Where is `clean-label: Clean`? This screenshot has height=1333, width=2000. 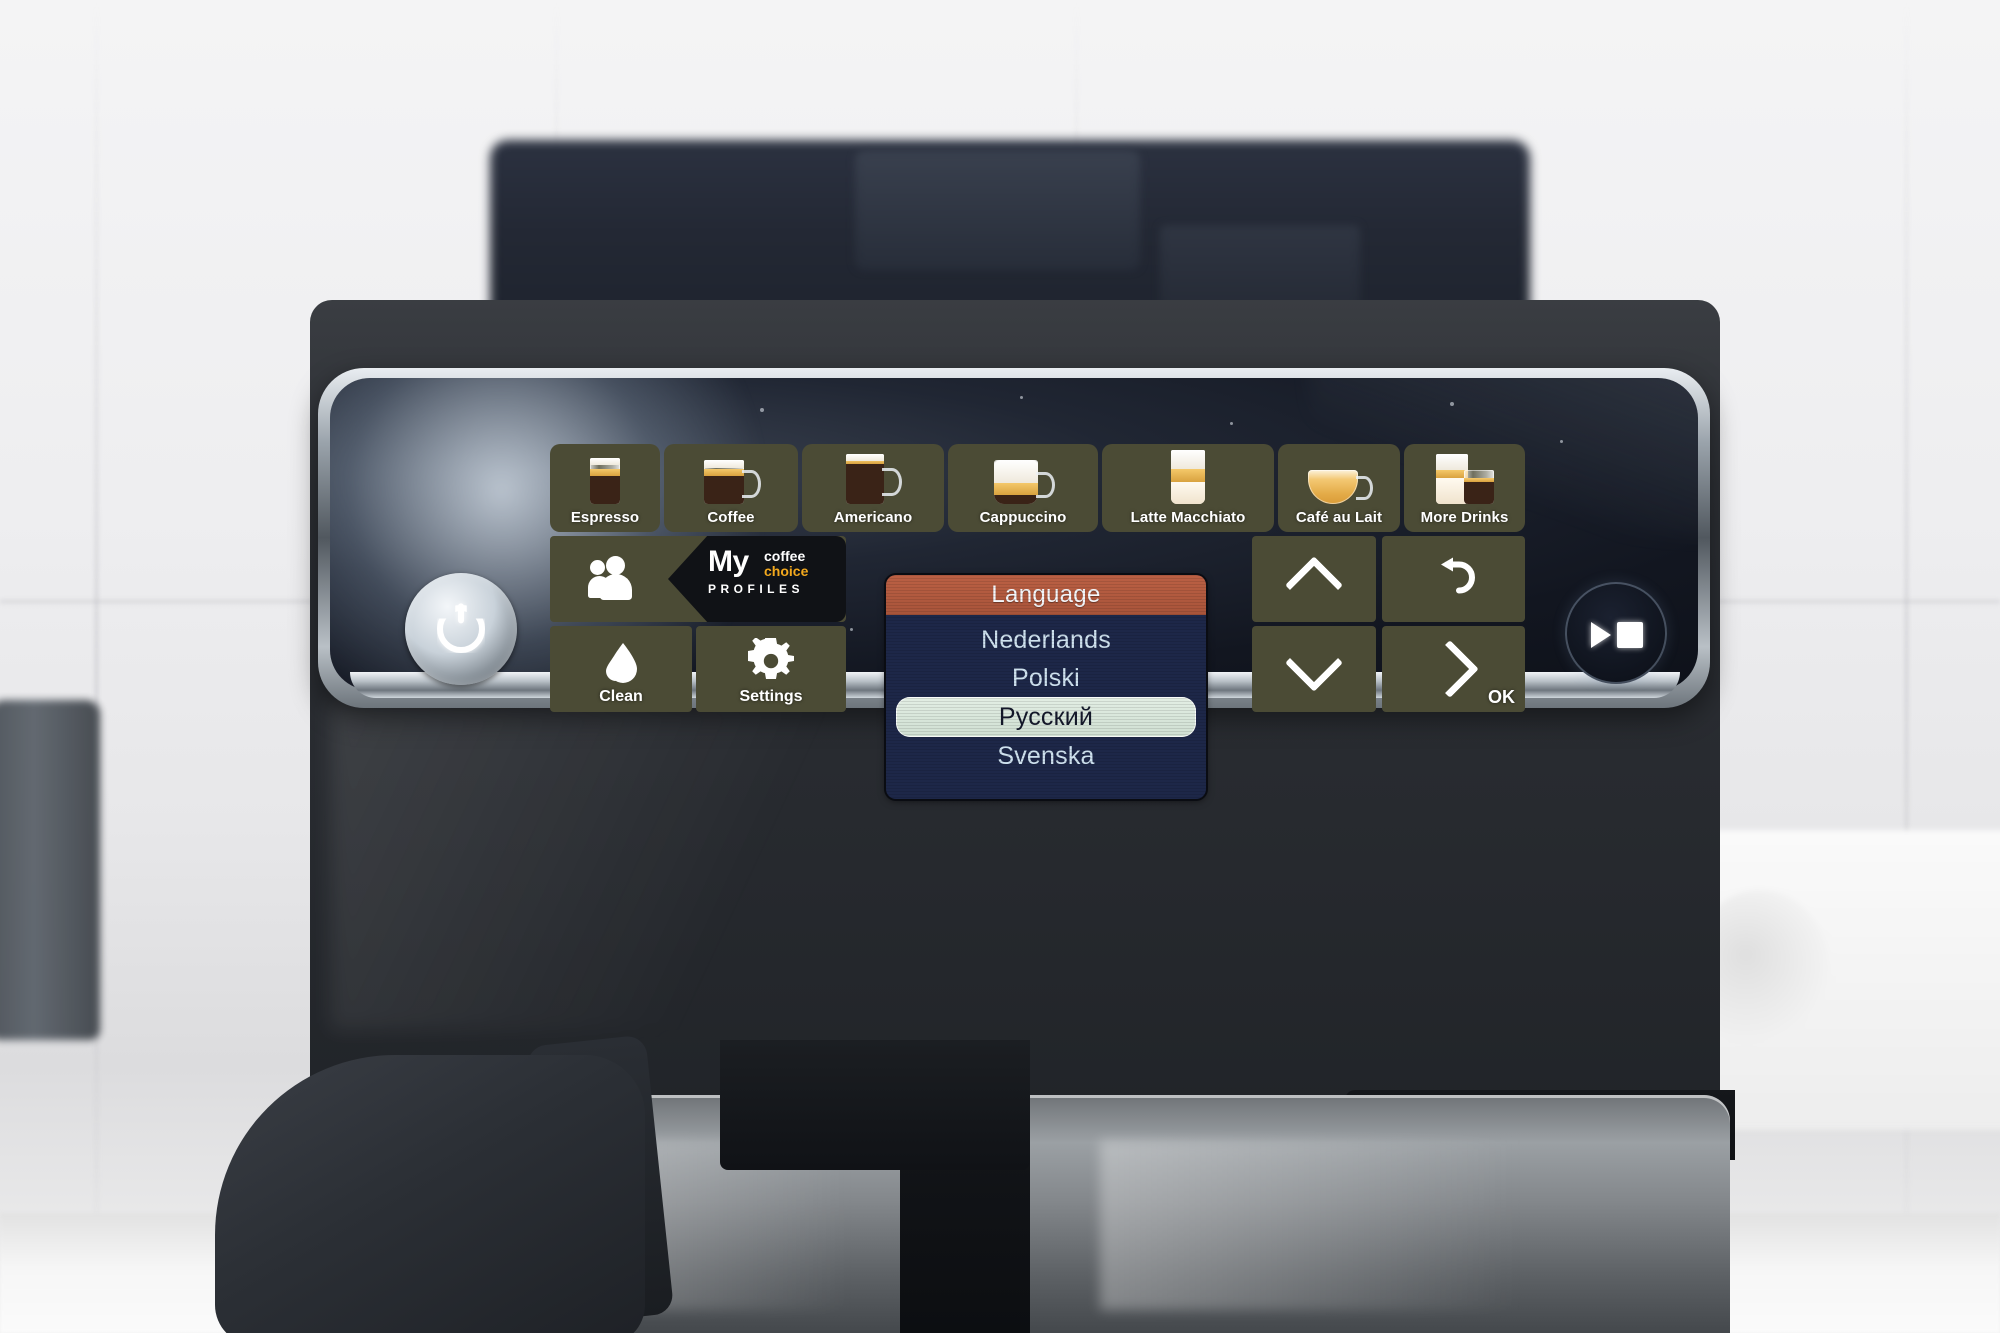 clean-label: Clean is located at coordinates (621, 696).